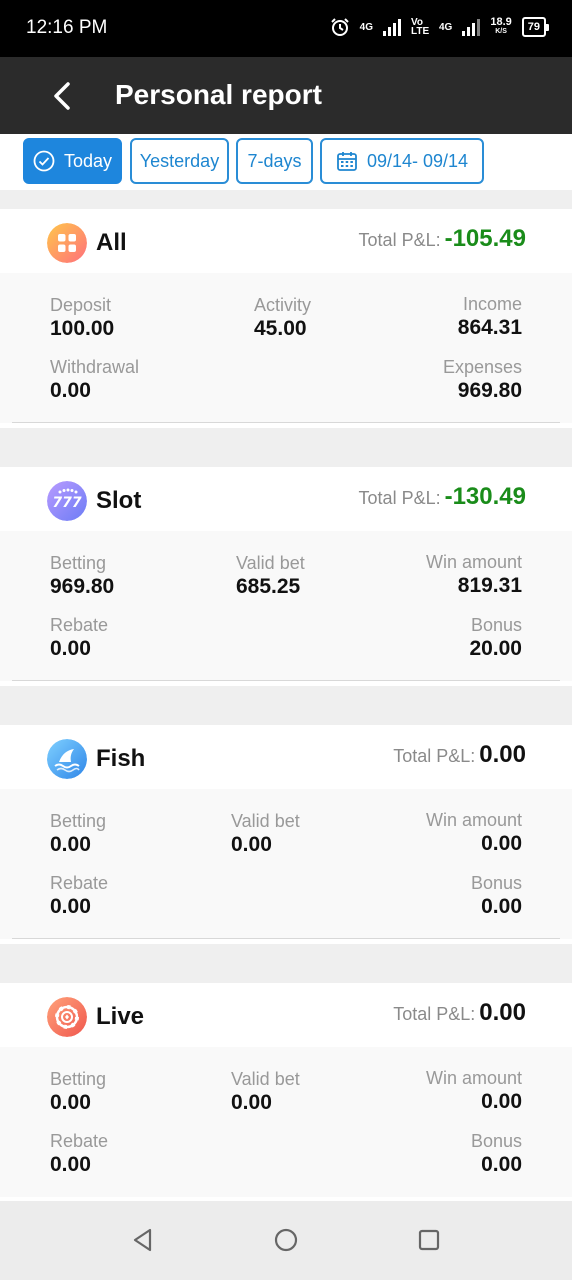 The height and width of the screenshot is (1280, 572). I want to click on all-grid-icon, so click(67, 243).